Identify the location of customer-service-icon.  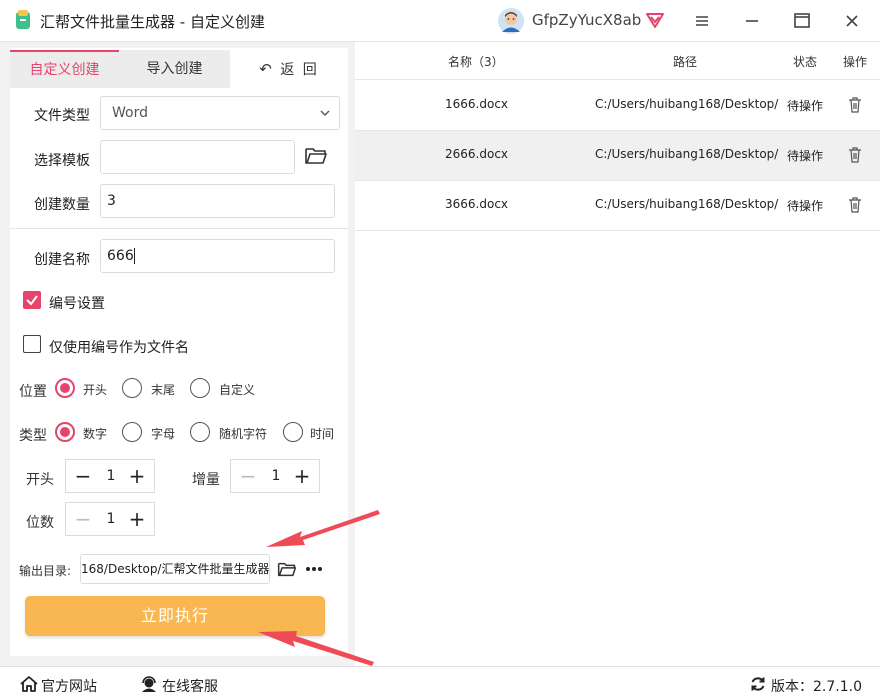
(149, 684).